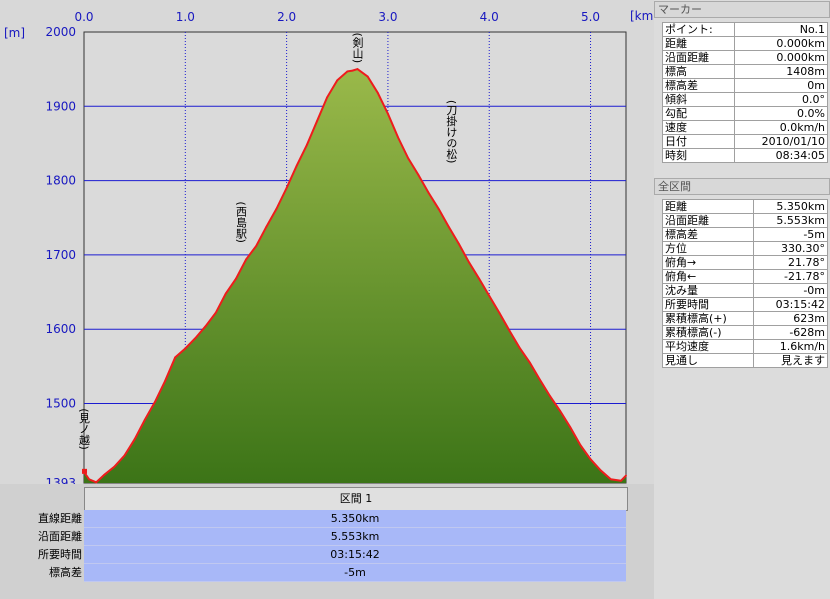  I want to click on summary-row: 沿面距離 5.553km, so click(327, 537).